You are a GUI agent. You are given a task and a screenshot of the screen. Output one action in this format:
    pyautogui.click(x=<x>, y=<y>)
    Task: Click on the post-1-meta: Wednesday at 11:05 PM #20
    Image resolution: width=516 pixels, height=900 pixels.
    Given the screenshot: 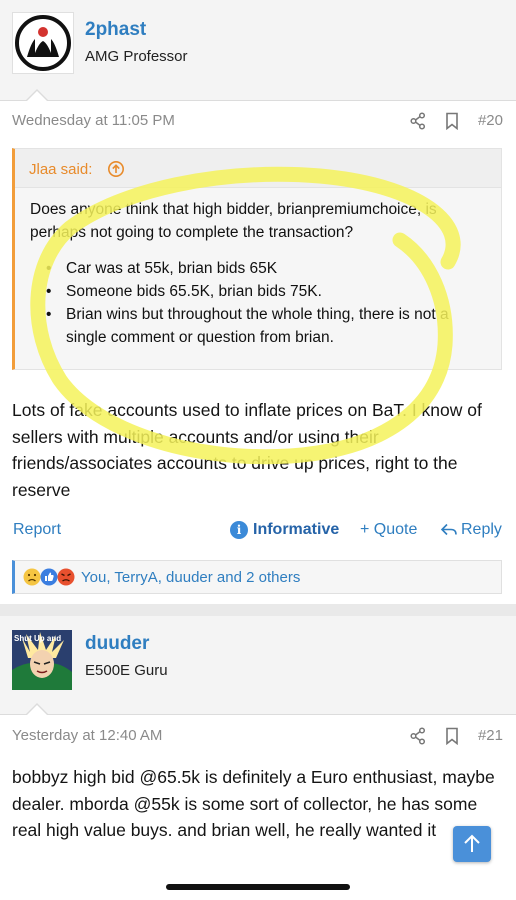 What is the action you would take?
    pyautogui.click(x=258, y=121)
    